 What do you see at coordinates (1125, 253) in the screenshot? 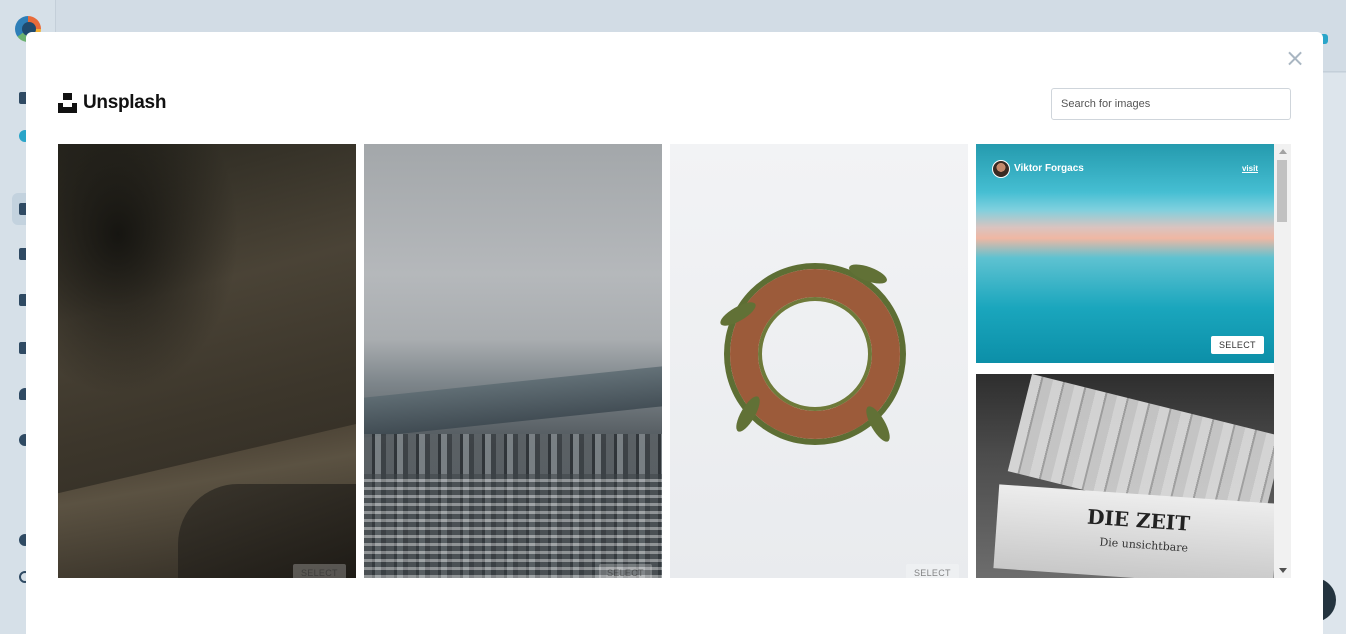
I see `photo-sea: Viktor Forgacs visit SELECT` at bounding box center [1125, 253].